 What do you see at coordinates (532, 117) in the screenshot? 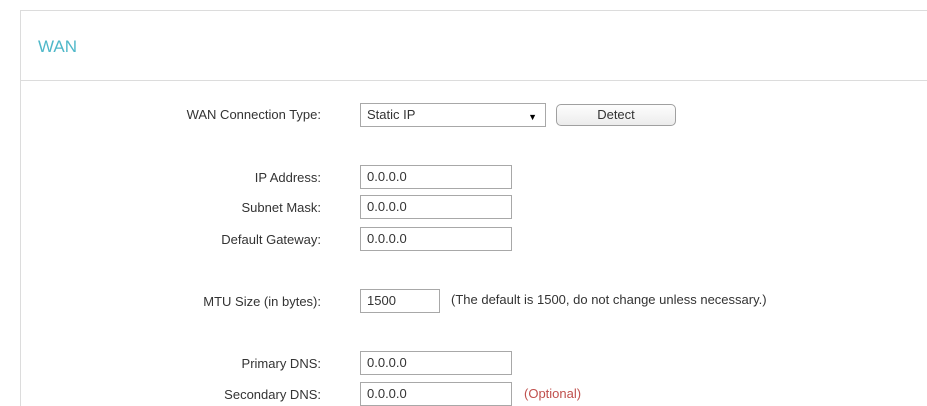
I see `dropdown-arrow-icon: ▼` at bounding box center [532, 117].